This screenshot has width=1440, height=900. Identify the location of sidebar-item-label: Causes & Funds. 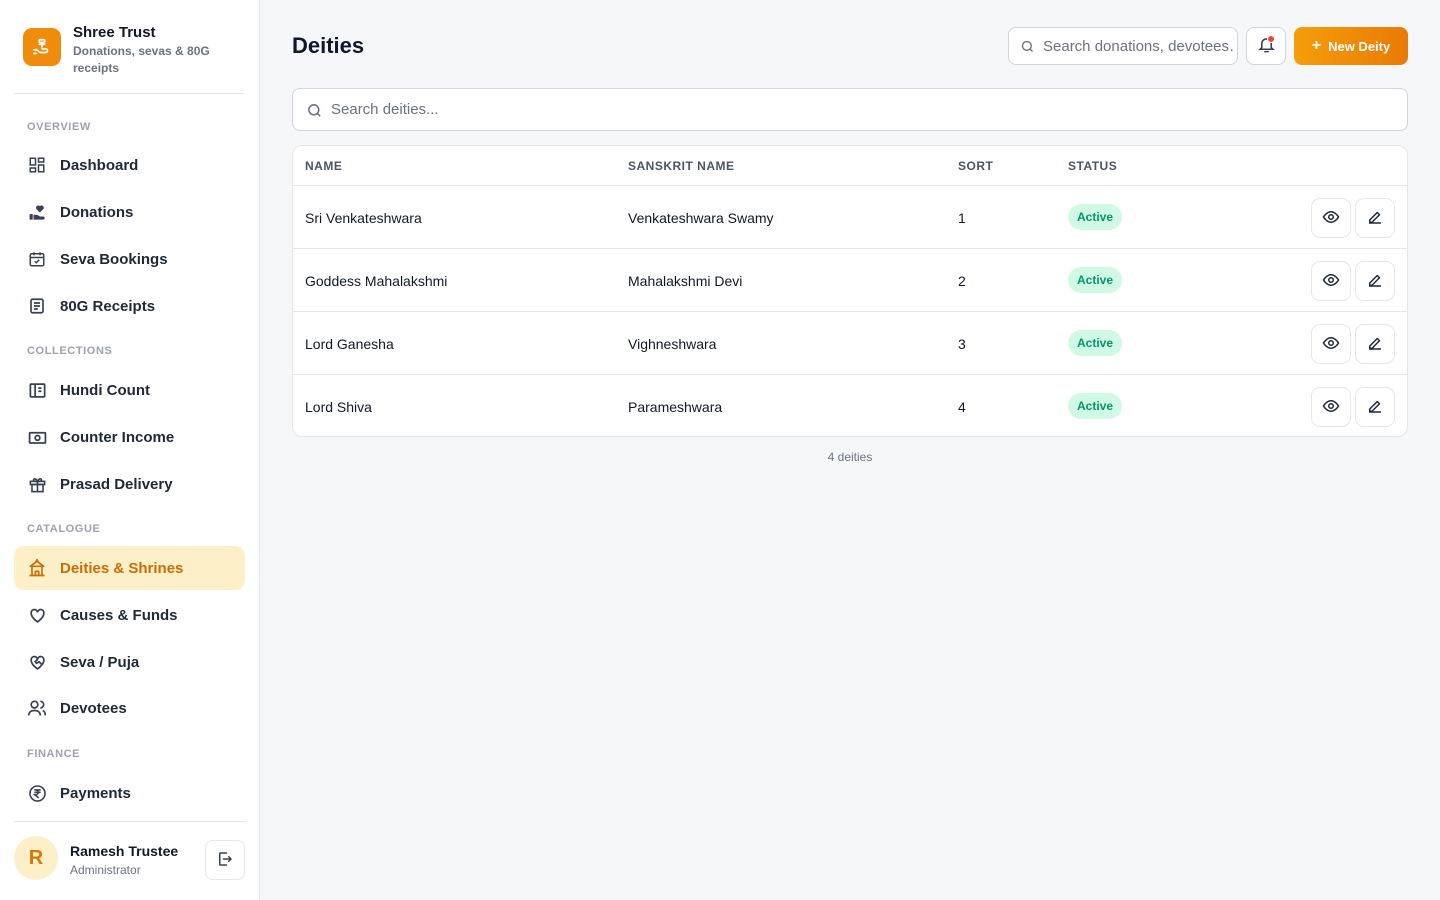
(119, 615).